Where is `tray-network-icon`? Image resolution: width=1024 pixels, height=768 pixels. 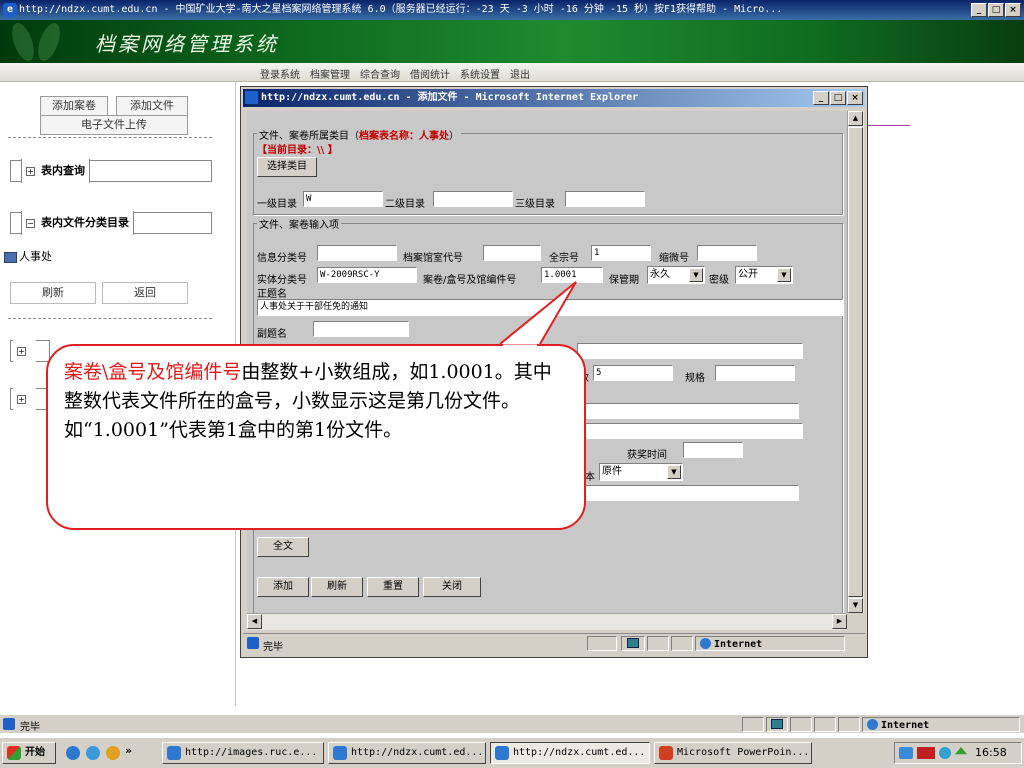
tray-network-icon is located at coordinates (906, 753).